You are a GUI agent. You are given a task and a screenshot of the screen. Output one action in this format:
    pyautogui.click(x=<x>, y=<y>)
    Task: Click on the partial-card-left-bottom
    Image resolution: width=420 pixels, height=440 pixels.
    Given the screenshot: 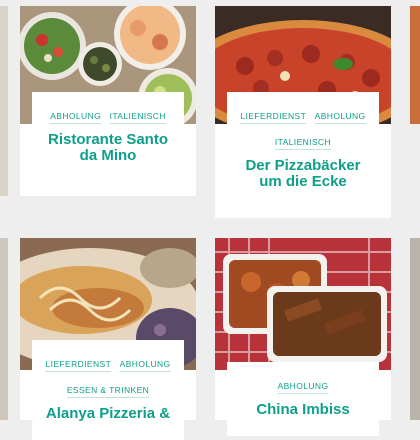 What is the action you would take?
    pyautogui.click(x=4, y=329)
    